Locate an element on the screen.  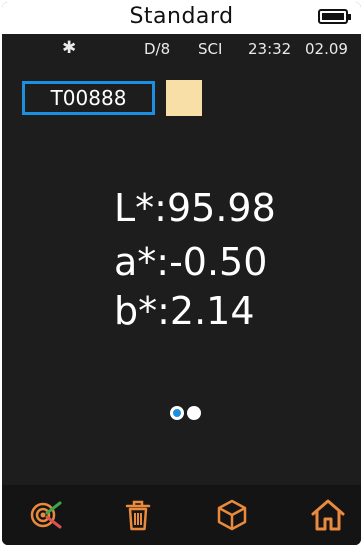
model-button is located at coordinates (232, 515).